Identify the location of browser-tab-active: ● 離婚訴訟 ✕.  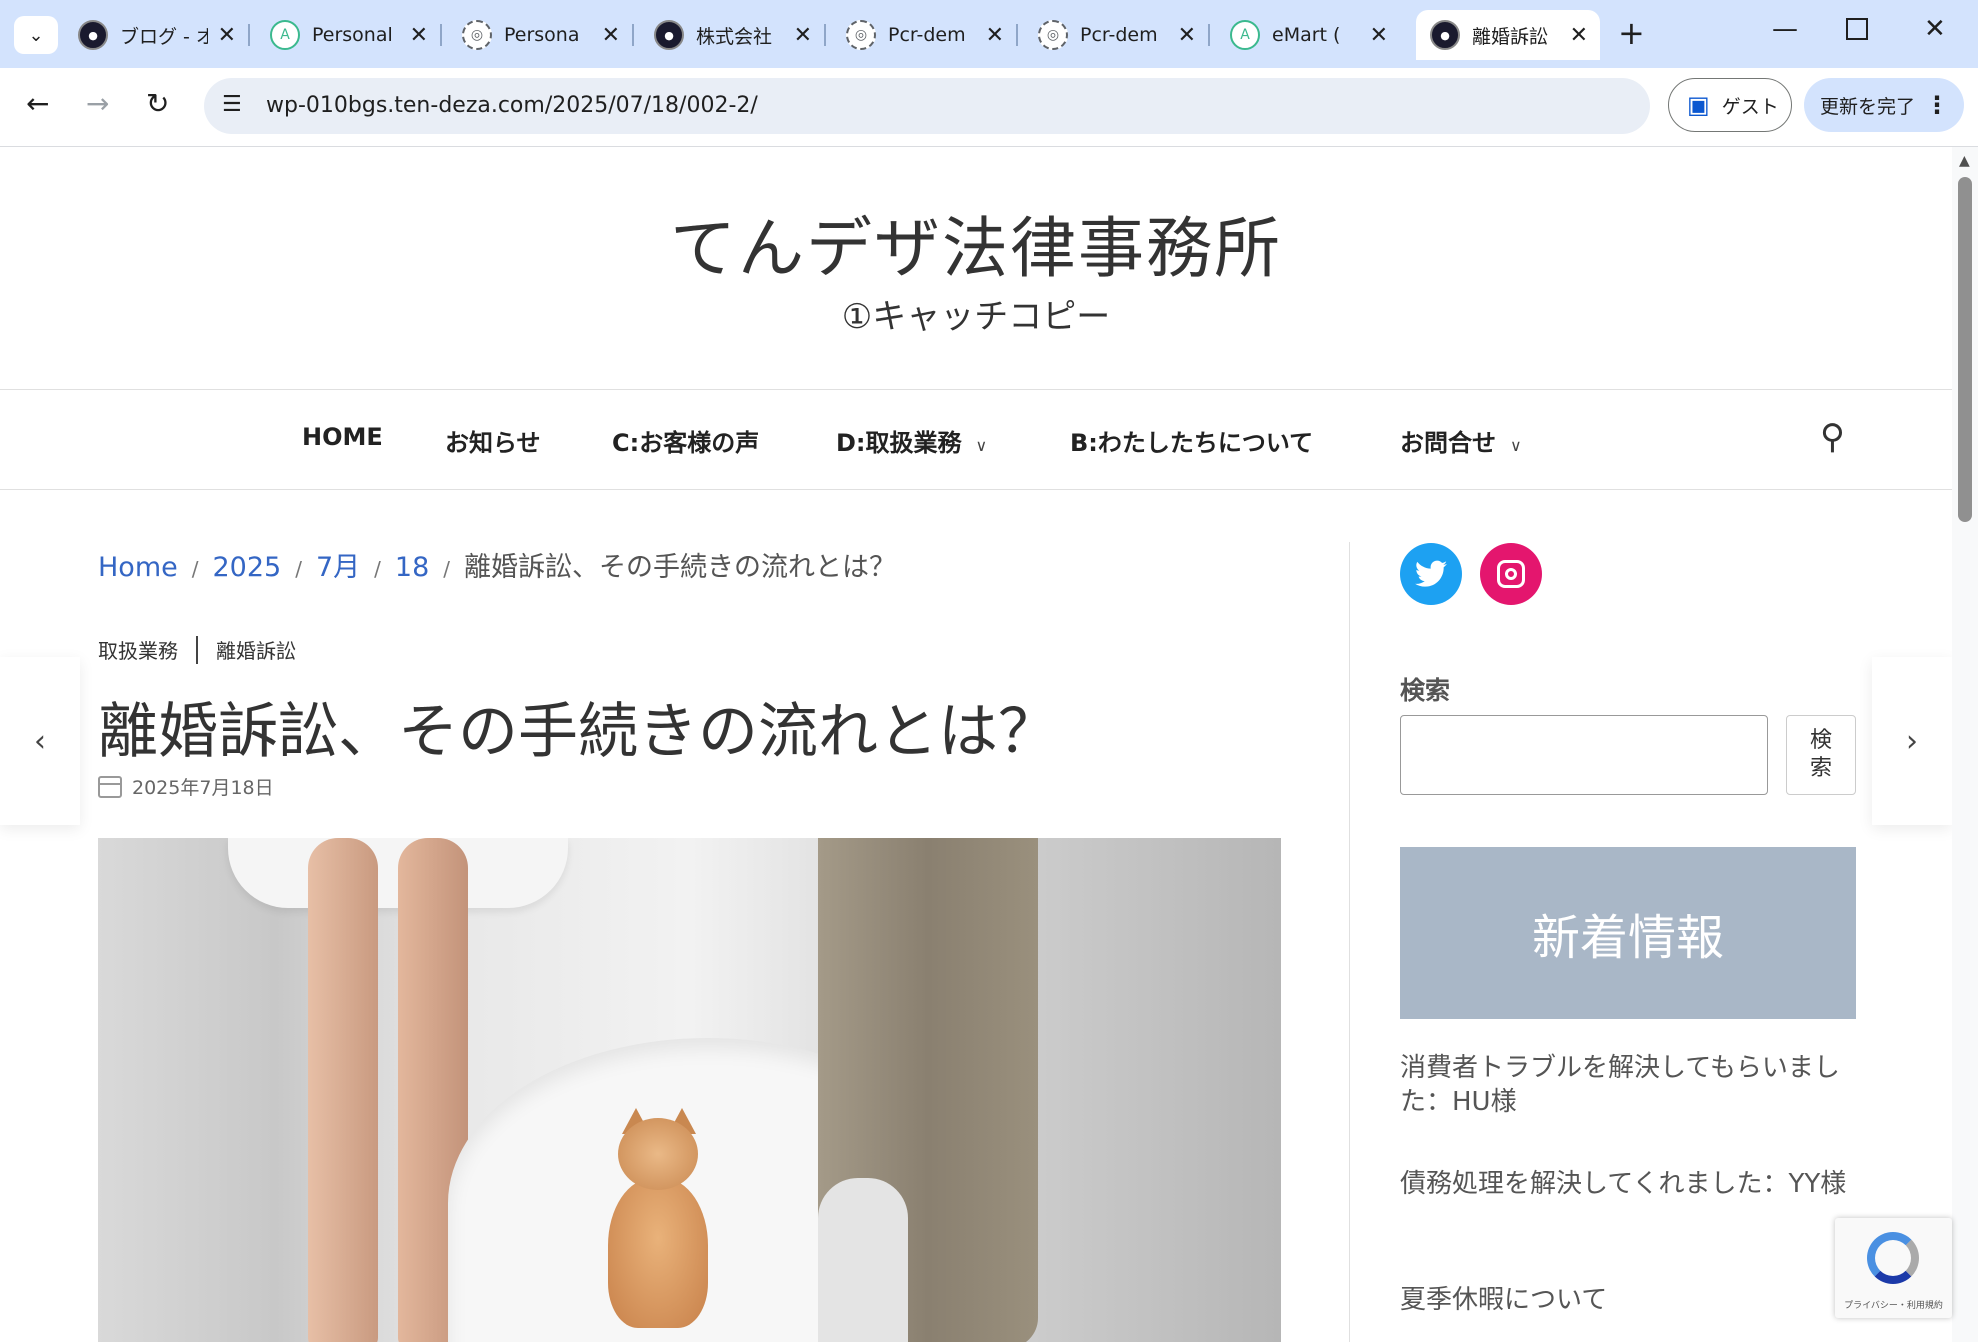
(1508, 35).